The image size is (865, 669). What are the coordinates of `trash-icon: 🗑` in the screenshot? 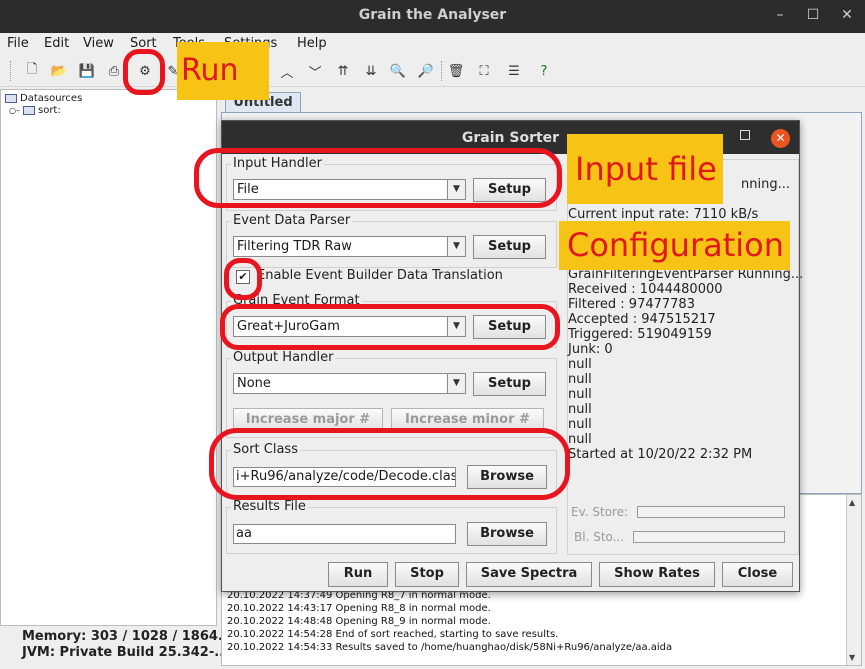 It's located at (456, 71).